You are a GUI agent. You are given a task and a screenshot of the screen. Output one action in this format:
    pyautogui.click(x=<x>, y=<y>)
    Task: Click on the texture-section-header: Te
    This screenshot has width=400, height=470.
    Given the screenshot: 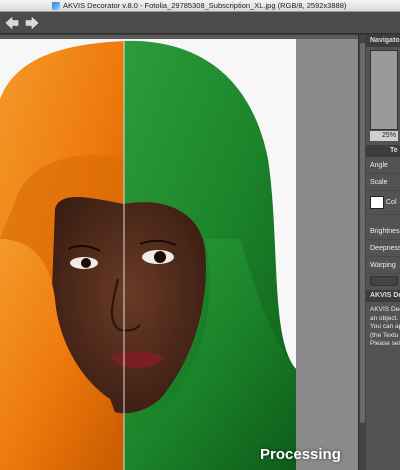 What is the action you would take?
    pyautogui.click(x=383, y=151)
    